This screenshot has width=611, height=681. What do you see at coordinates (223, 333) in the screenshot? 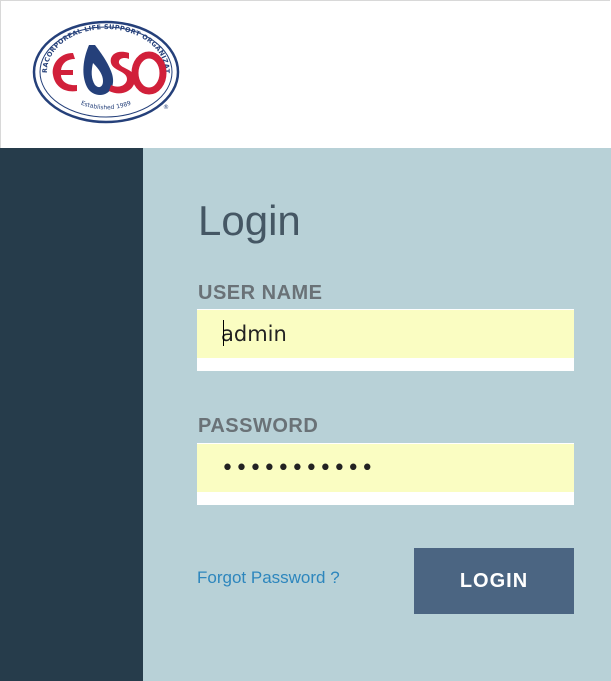
I see `text-caret` at bounding box center [223, 333].